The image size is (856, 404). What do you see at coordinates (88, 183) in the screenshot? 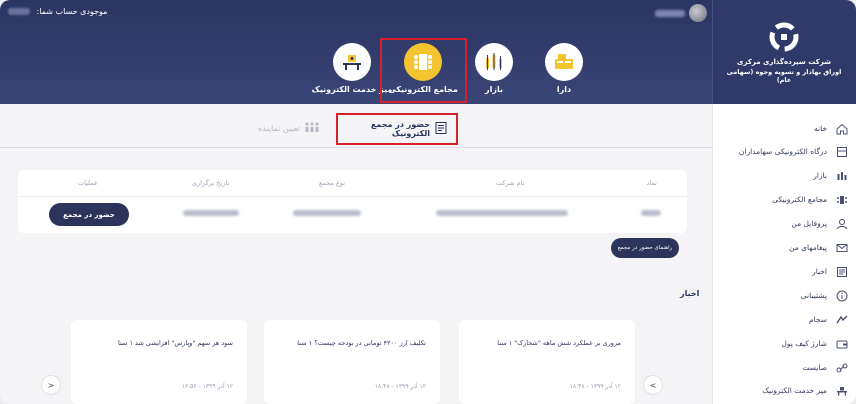
I see `column-actions: عملیات` at bounding box center [88, 183].